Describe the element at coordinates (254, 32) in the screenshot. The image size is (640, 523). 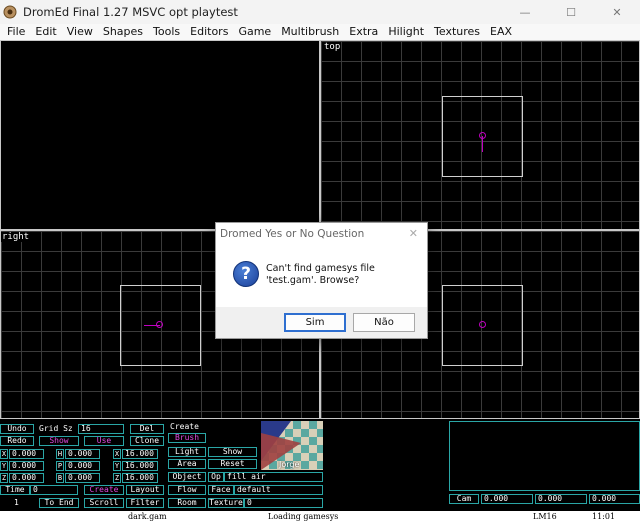
I see `menu-game: Game` at that location.